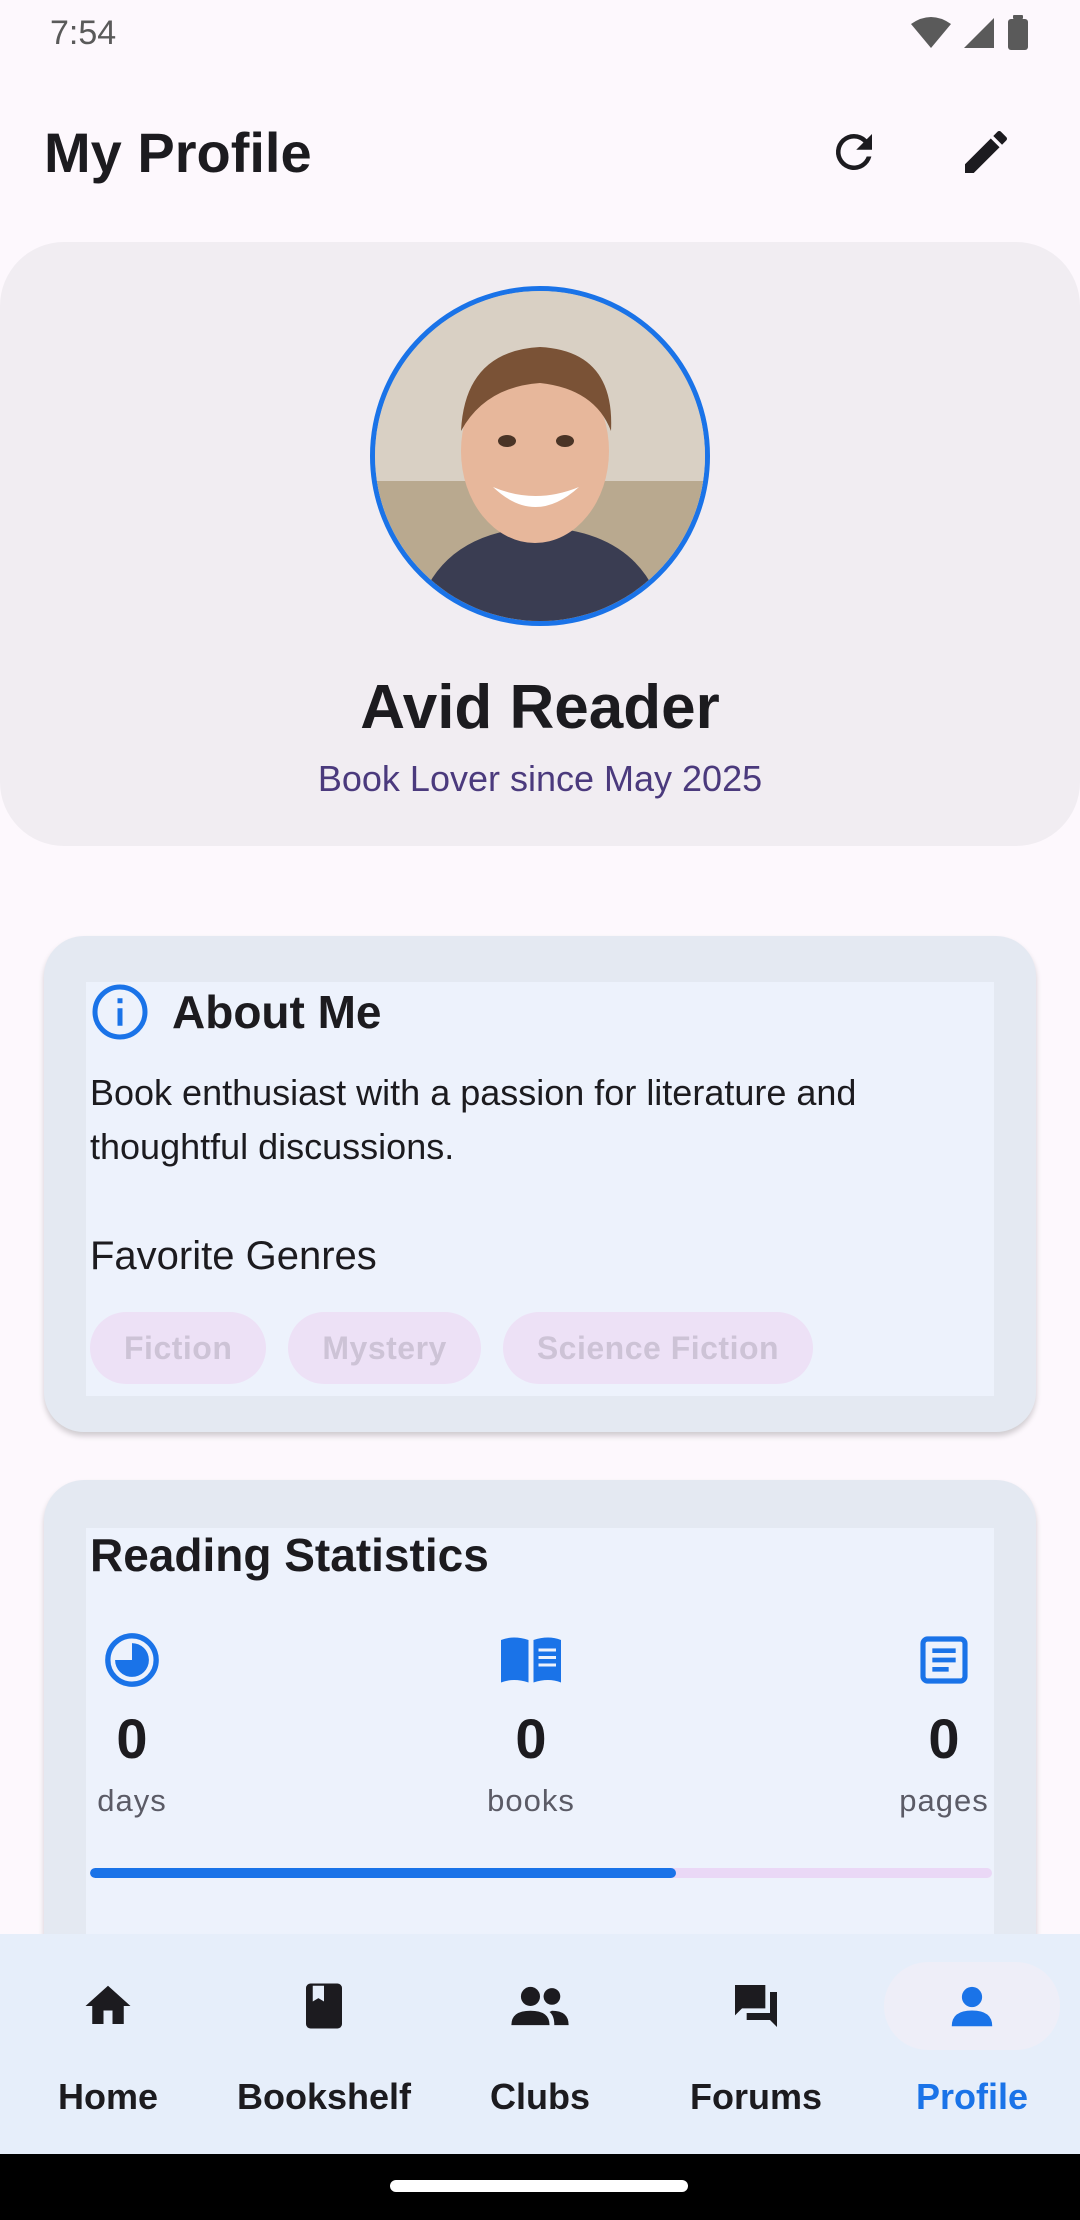 The height and width of the screenshot is (2220, 1080). Describe the element at coordinates (931, 32) in the screenshot. I see `wifi-icon` at that location.